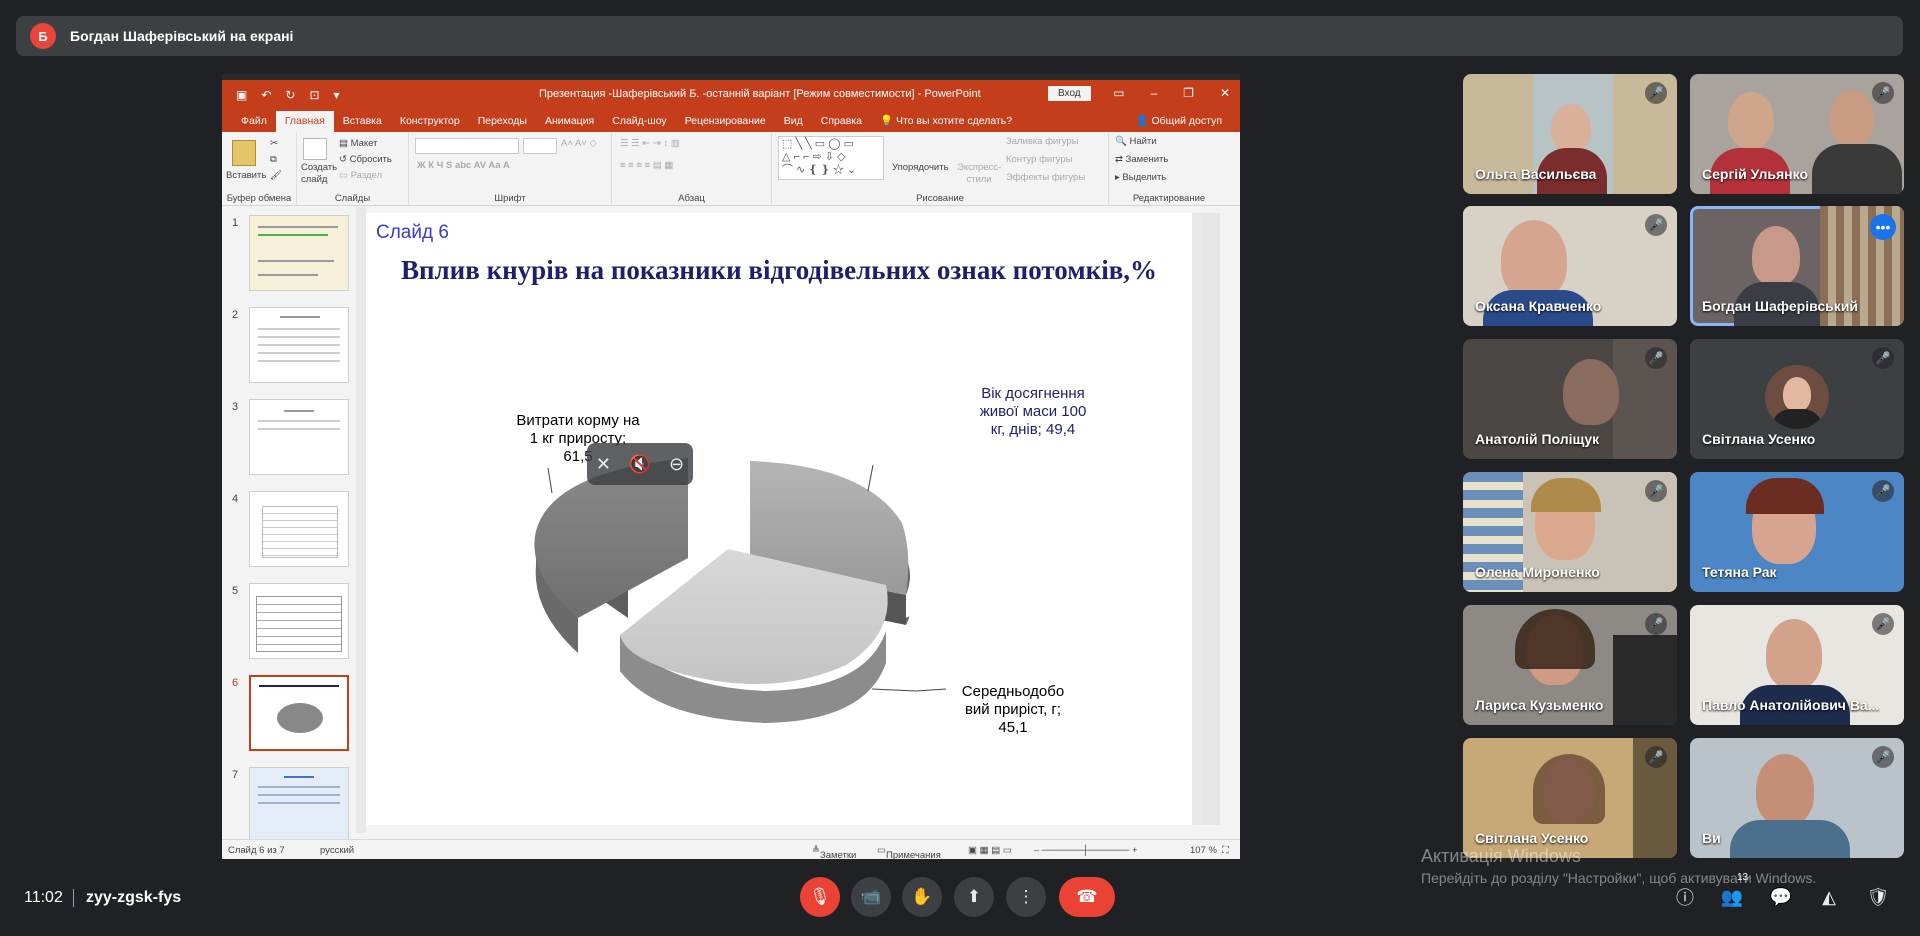 The height and width of the screenshot is (936, 1920). I want to click on mic-toggle-button: 🎙, so click(820, 897).